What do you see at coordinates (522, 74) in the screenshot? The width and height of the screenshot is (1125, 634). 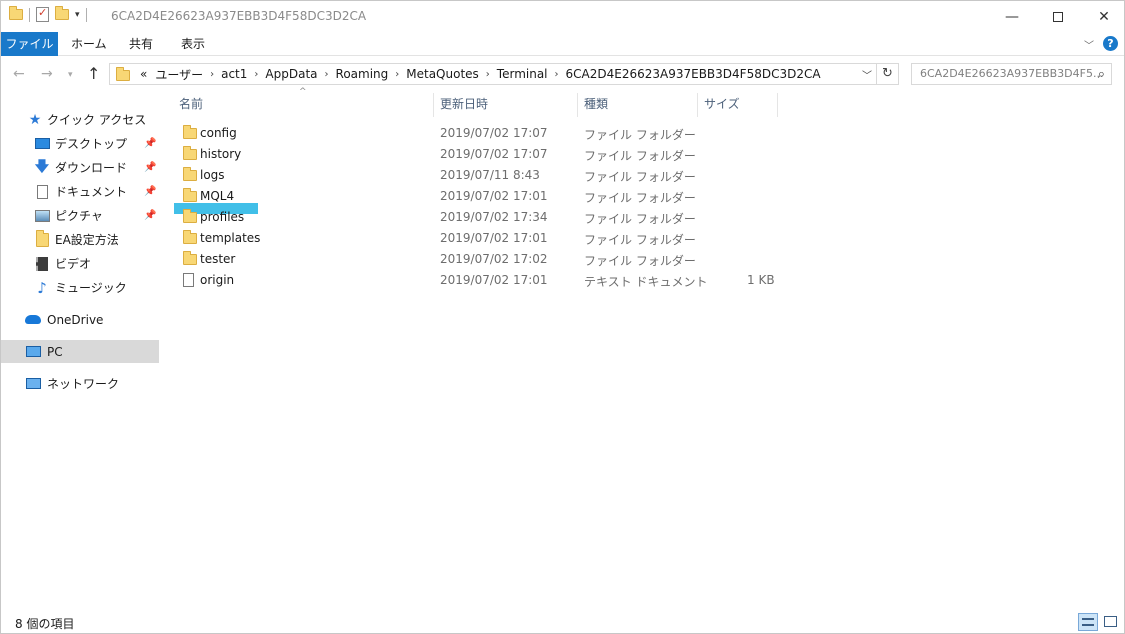 I see `breadcrumb-terminal: Terminal` at bounding box center [522, 74].